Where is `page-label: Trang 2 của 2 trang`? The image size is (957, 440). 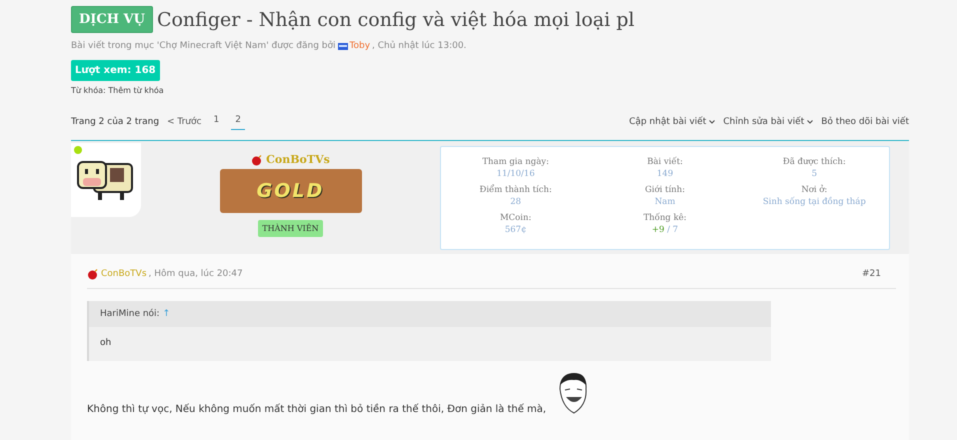
page-label: Trang 2 của 2 trang is located at coordinates (115, 121).